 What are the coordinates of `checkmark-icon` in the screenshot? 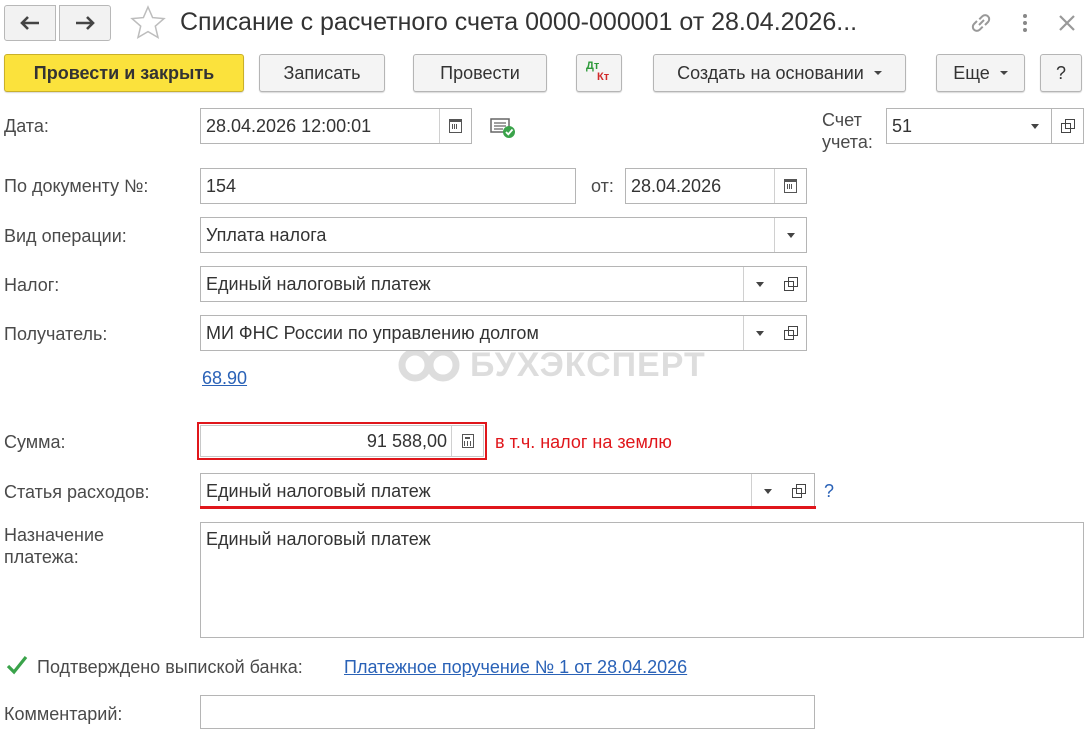 It's located at (17, 665).